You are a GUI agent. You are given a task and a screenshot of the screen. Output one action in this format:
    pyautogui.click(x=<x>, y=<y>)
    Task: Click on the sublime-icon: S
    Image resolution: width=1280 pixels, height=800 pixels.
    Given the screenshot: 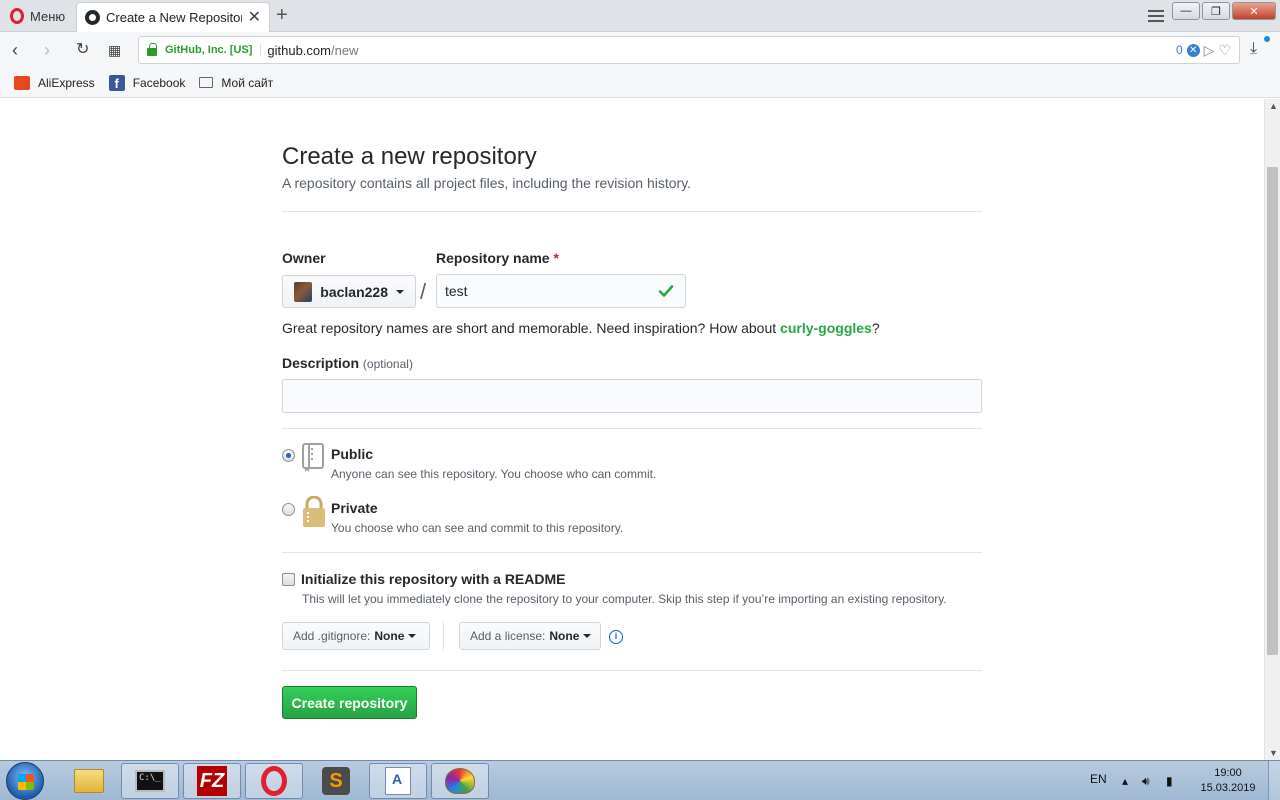 What is the action you would take?
    pyautogui.click(x=336, y=781)
    